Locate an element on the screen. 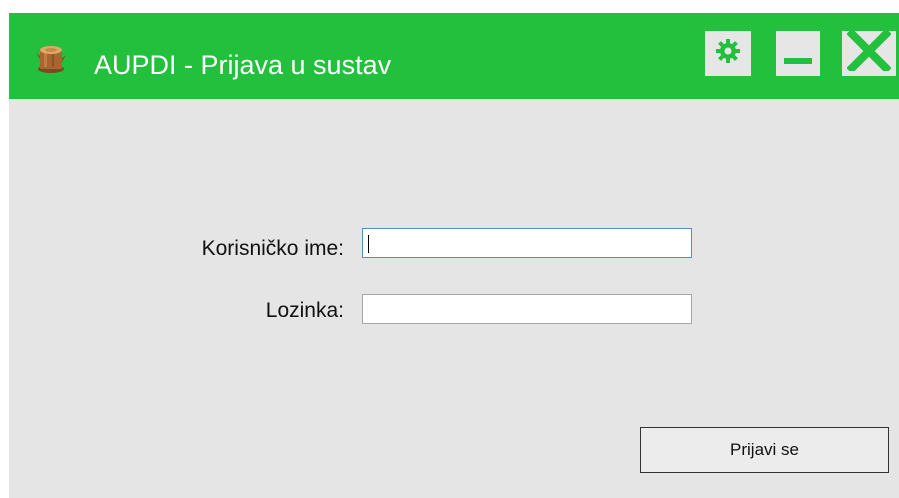  close-icon is located at coordinates (869, 52).